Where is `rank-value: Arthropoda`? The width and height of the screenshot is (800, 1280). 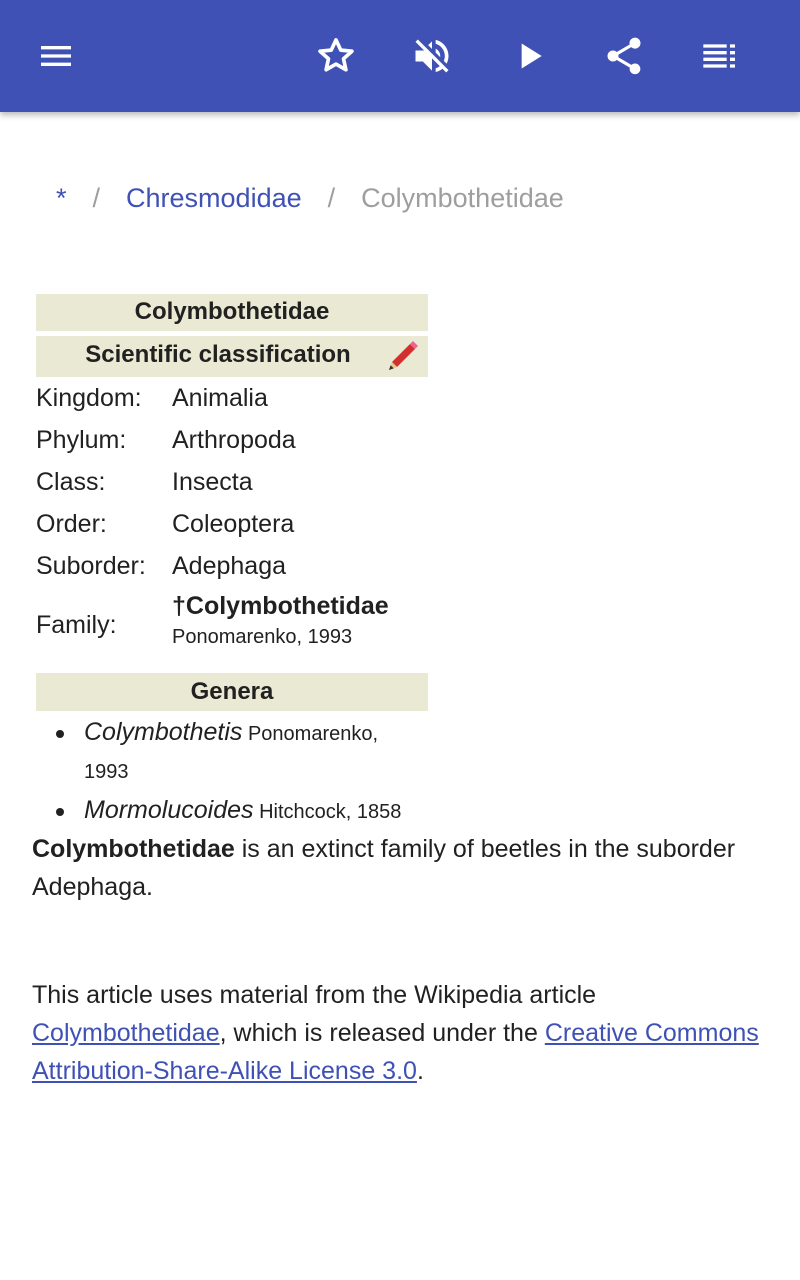
rank-value: Arthropoda is located at coordinates (234, 440).